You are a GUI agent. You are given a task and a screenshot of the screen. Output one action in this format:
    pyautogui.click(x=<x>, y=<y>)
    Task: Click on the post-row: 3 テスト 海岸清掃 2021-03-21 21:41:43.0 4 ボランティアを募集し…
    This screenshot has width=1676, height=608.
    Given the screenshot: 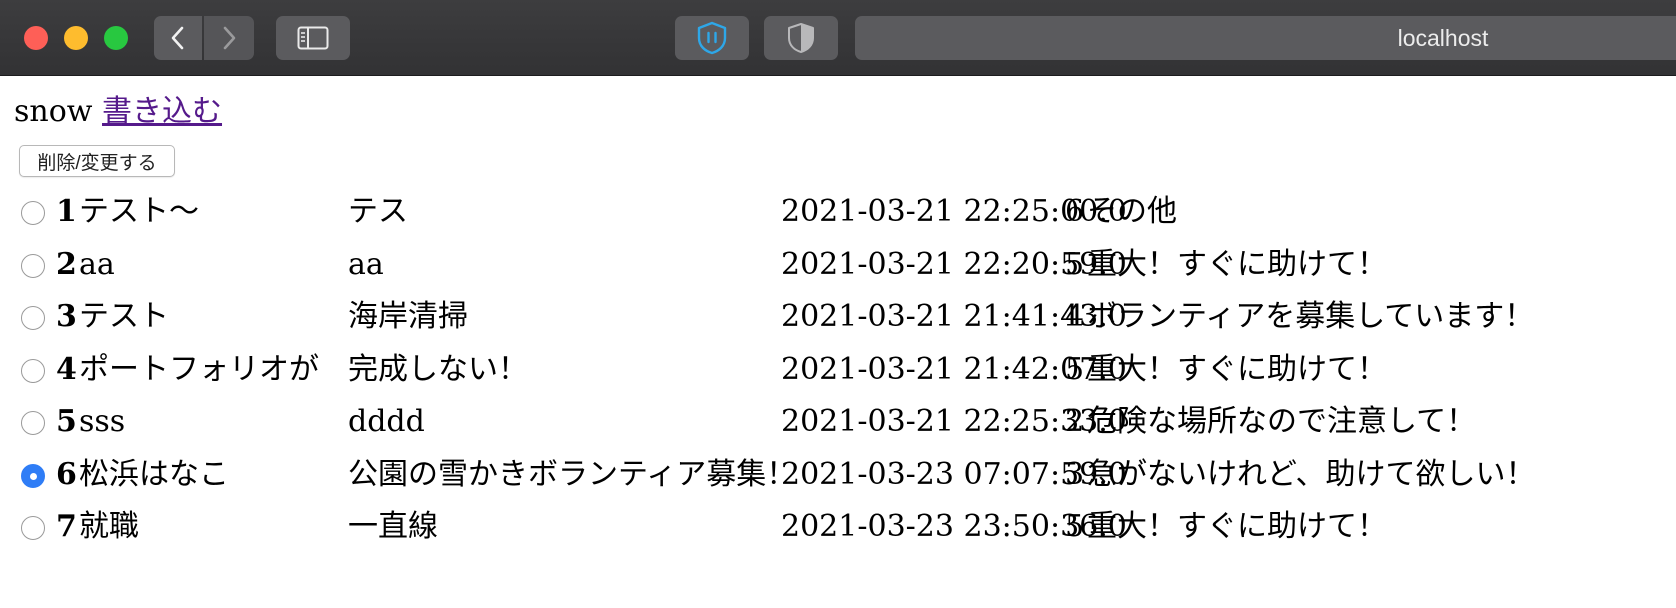 What is the action you would take?
    pyautogui.click(x=844, y=323)
    